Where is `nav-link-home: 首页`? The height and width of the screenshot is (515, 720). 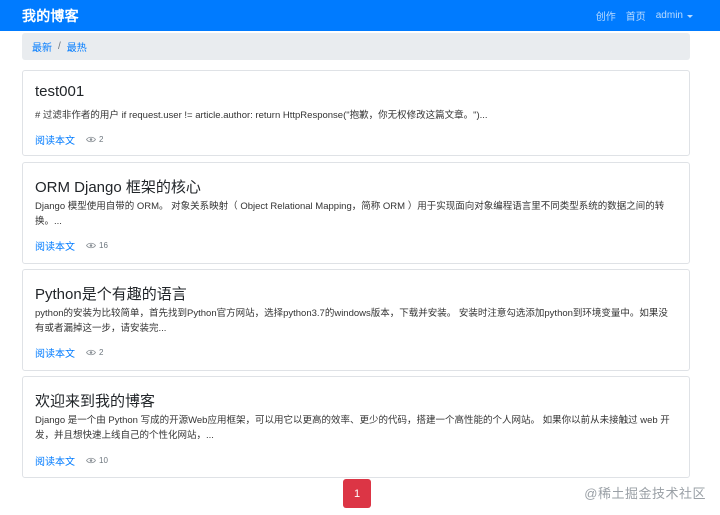
nav-link-home: 首页 is located at coordinates (636, 15).